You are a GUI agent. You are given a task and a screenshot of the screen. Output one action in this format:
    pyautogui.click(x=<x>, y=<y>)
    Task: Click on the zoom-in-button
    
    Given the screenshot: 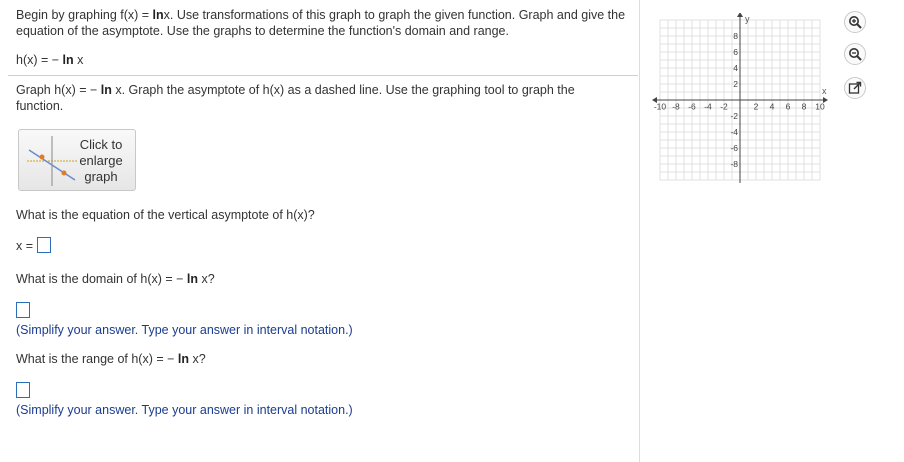 What is the action you would take?
    pyautogui.click(x=855, y=22)
    